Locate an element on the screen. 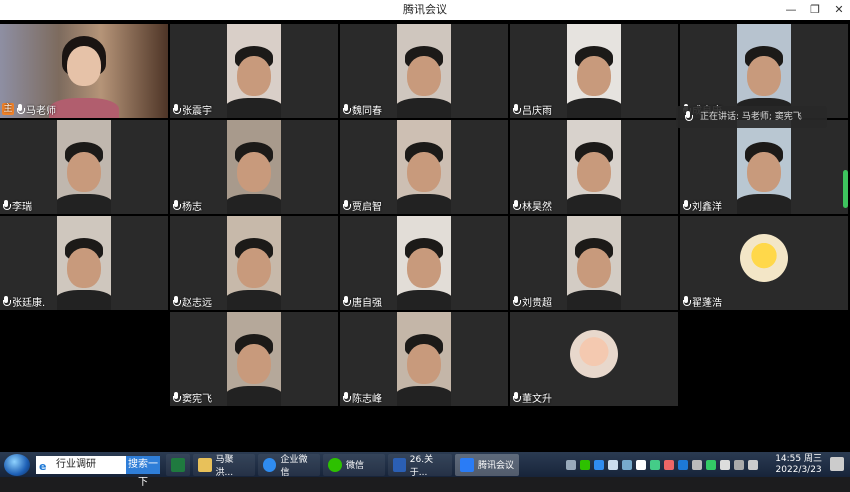 This screenshot has width=850, height=492. participant-tile: 赵志远 is located at coordinates (254, 263).